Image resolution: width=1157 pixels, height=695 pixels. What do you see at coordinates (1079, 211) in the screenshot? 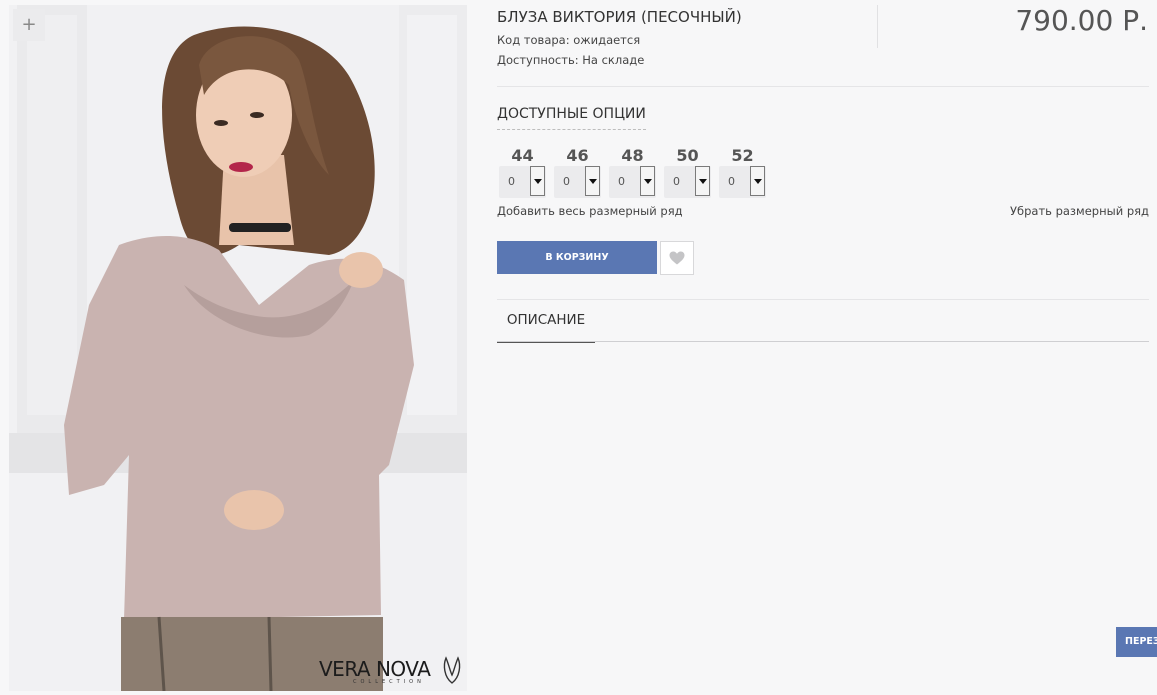
I see `remove-sizes-link: Убрать размерный ряд` at bounding box center [1079, 211].